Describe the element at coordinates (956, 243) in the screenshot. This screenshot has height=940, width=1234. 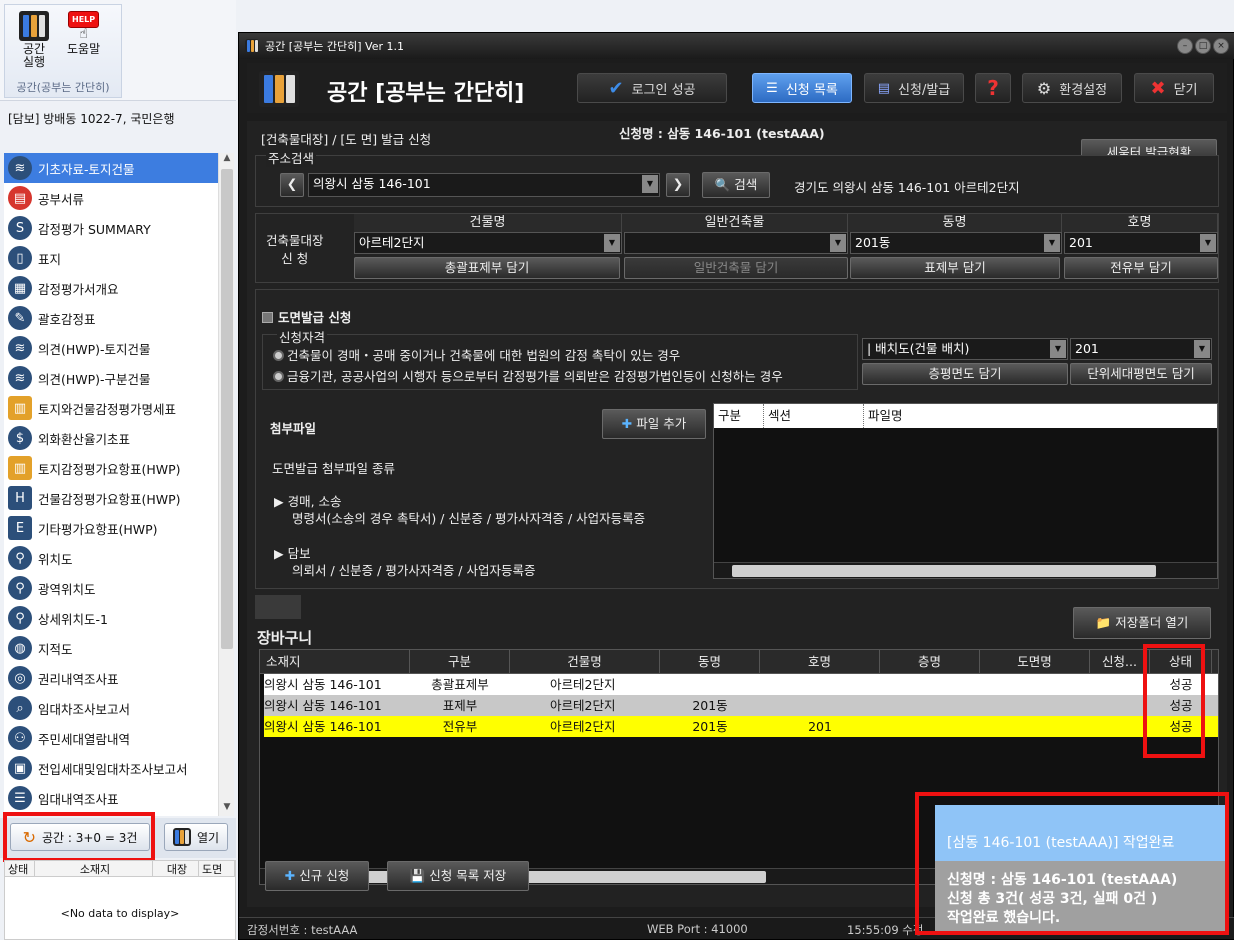
I see `dong-select: 201동 ▼` at that location.